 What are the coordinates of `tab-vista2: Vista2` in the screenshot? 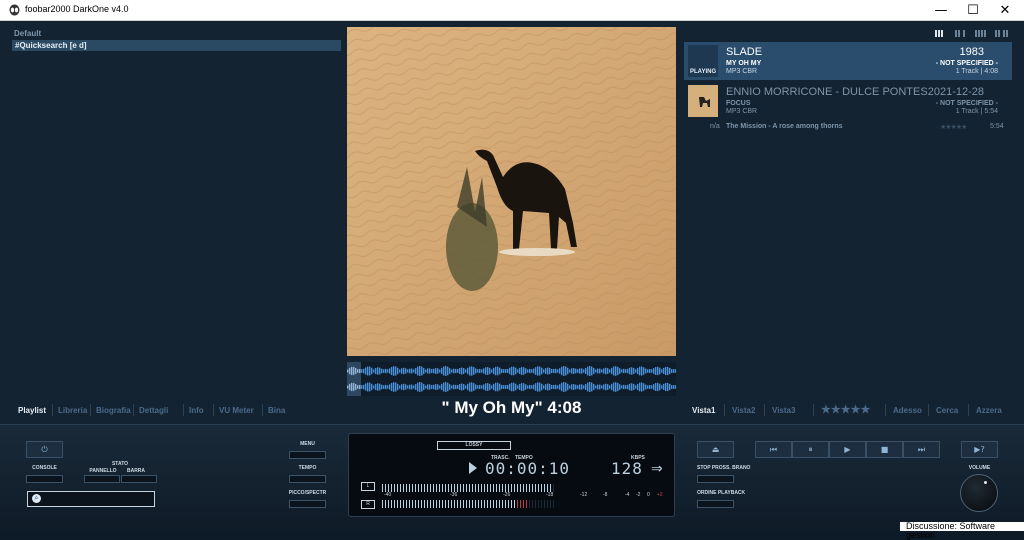 It's located at (743, 410).